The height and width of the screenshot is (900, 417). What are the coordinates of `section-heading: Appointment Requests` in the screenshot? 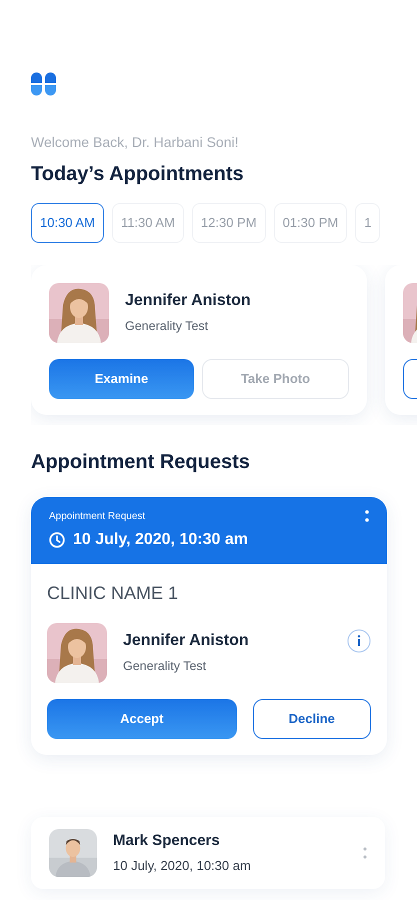 It's located at (141, 462).